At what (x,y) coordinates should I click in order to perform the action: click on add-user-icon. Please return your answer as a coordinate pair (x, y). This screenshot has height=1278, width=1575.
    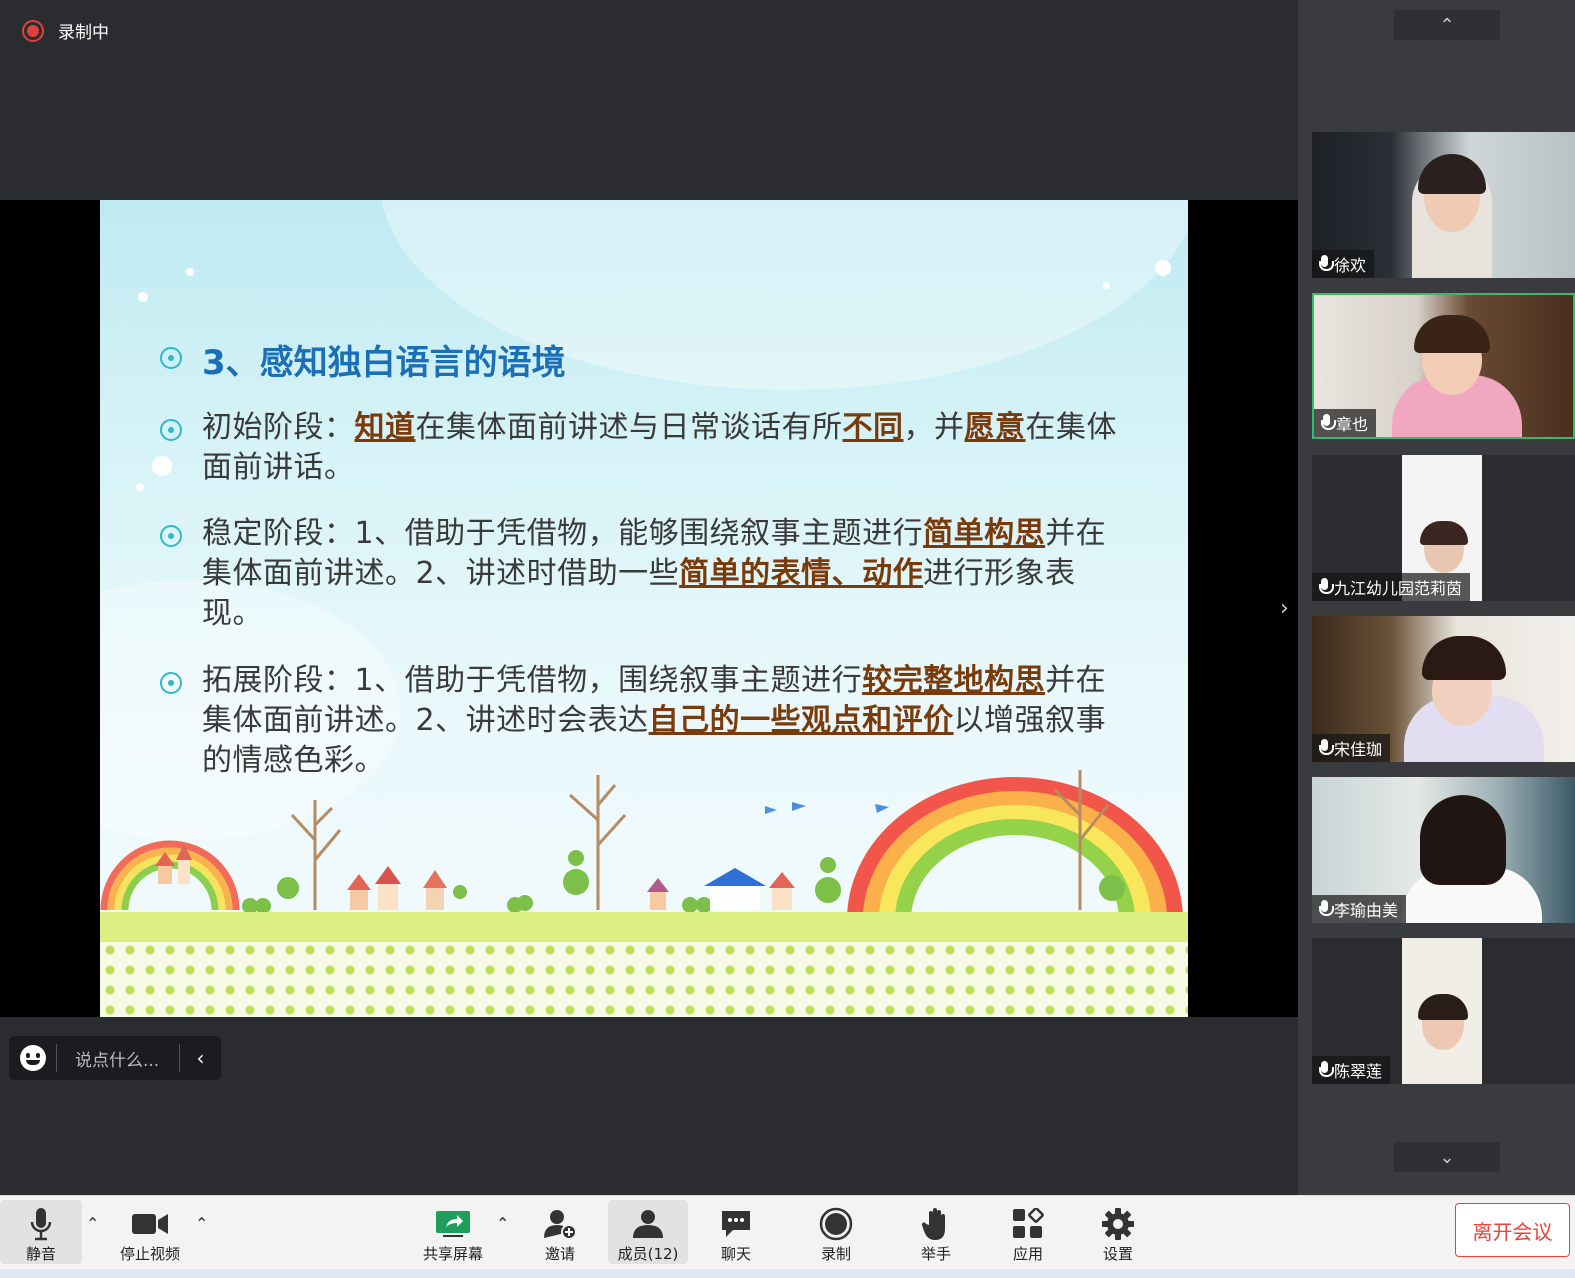
    Looking at the image, I should click on (560, 1224).